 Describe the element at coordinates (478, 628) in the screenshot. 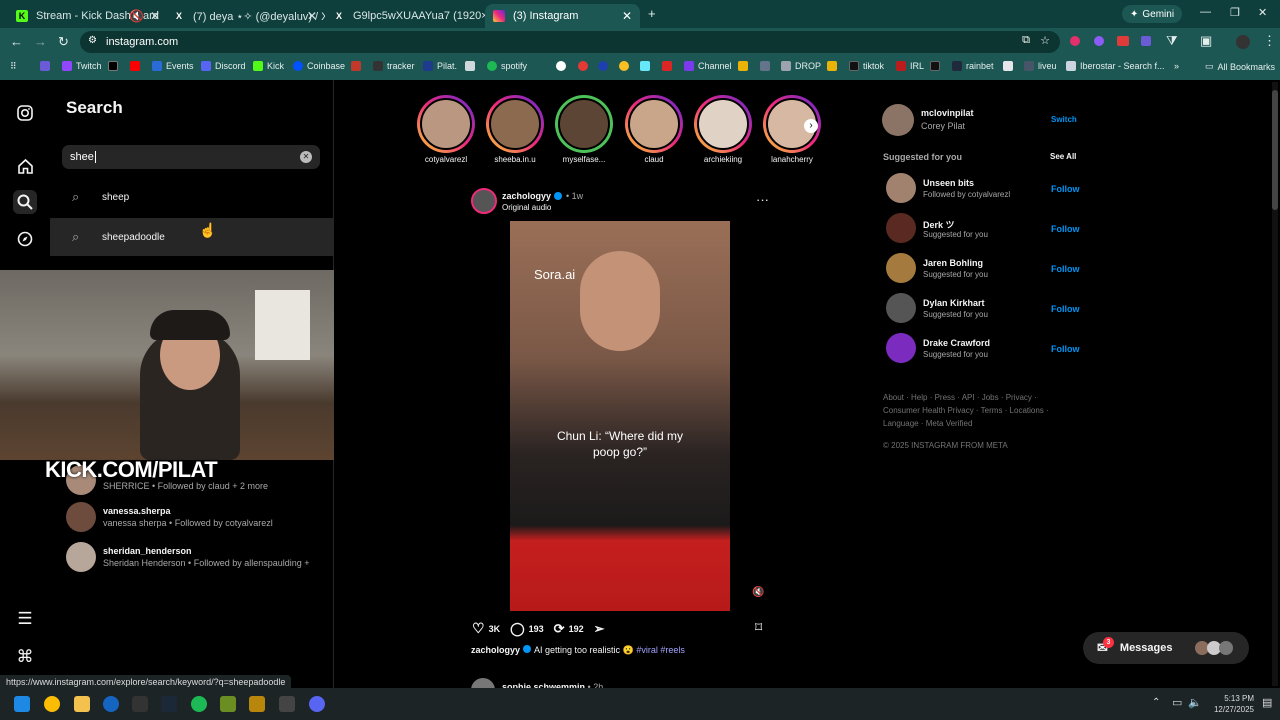

I see `like-icon: ♡` at that location.